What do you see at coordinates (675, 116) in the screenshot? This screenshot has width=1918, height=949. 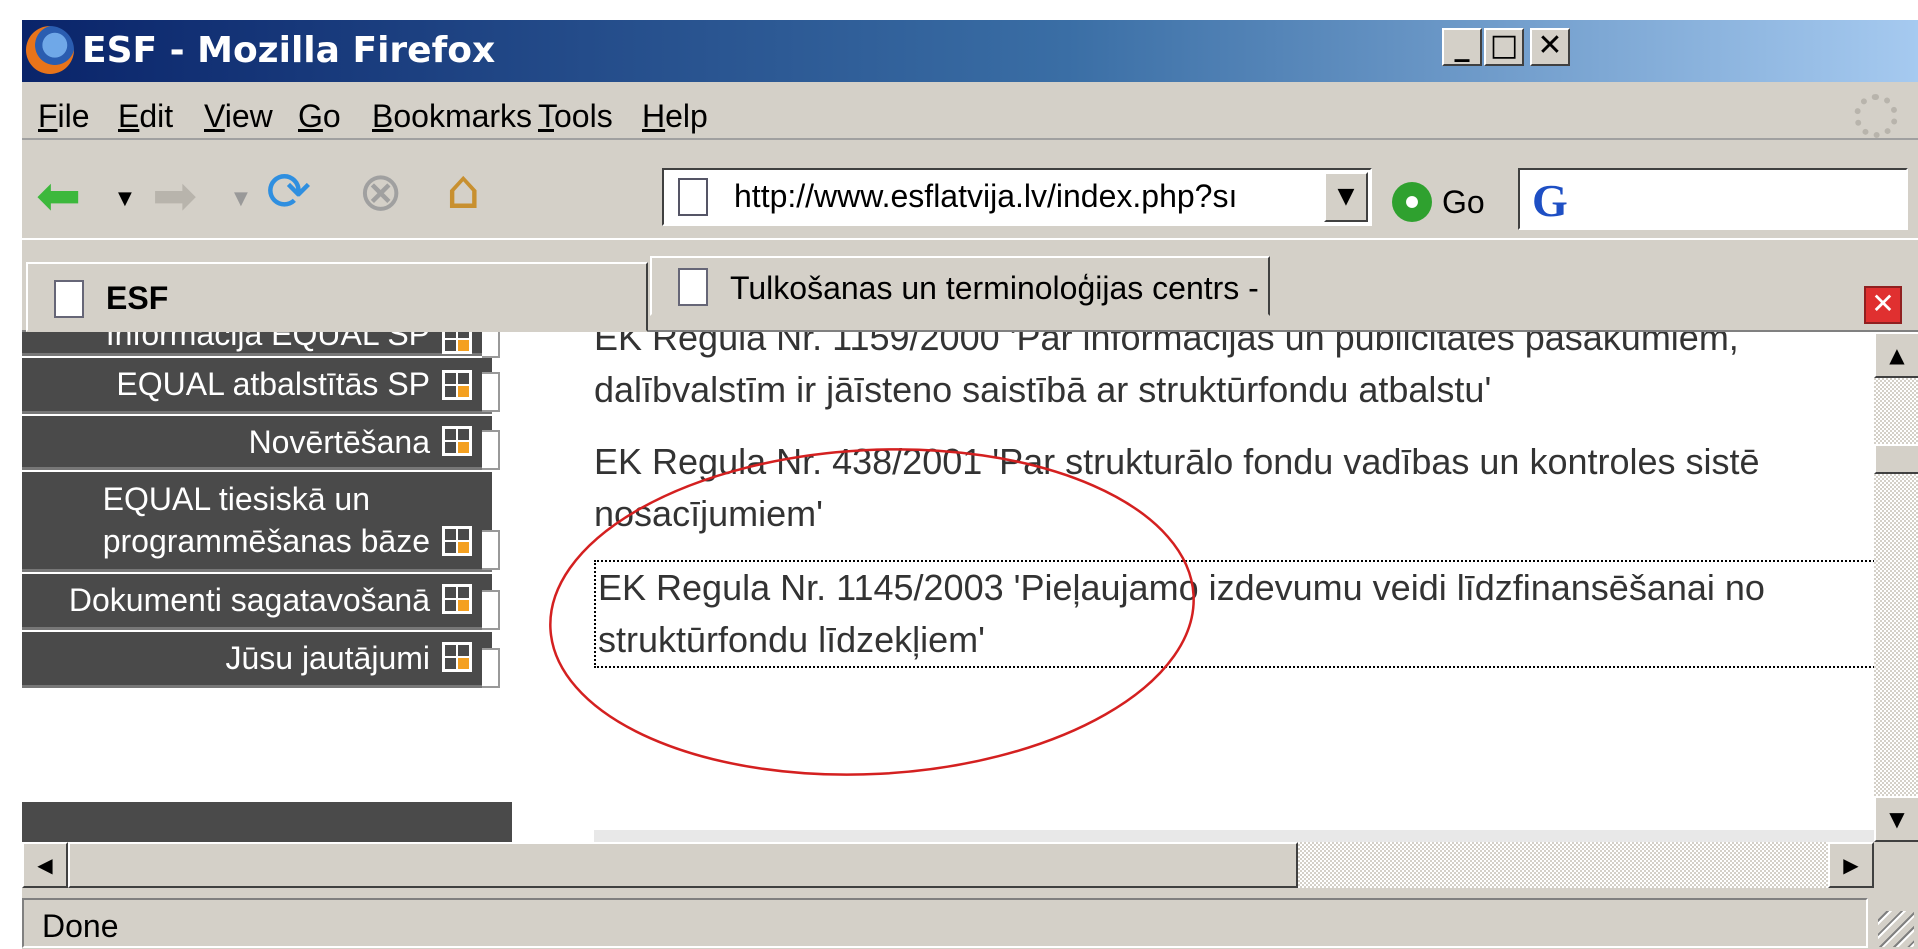 I see `menu-help: Help` at bounding box center [675, 116].